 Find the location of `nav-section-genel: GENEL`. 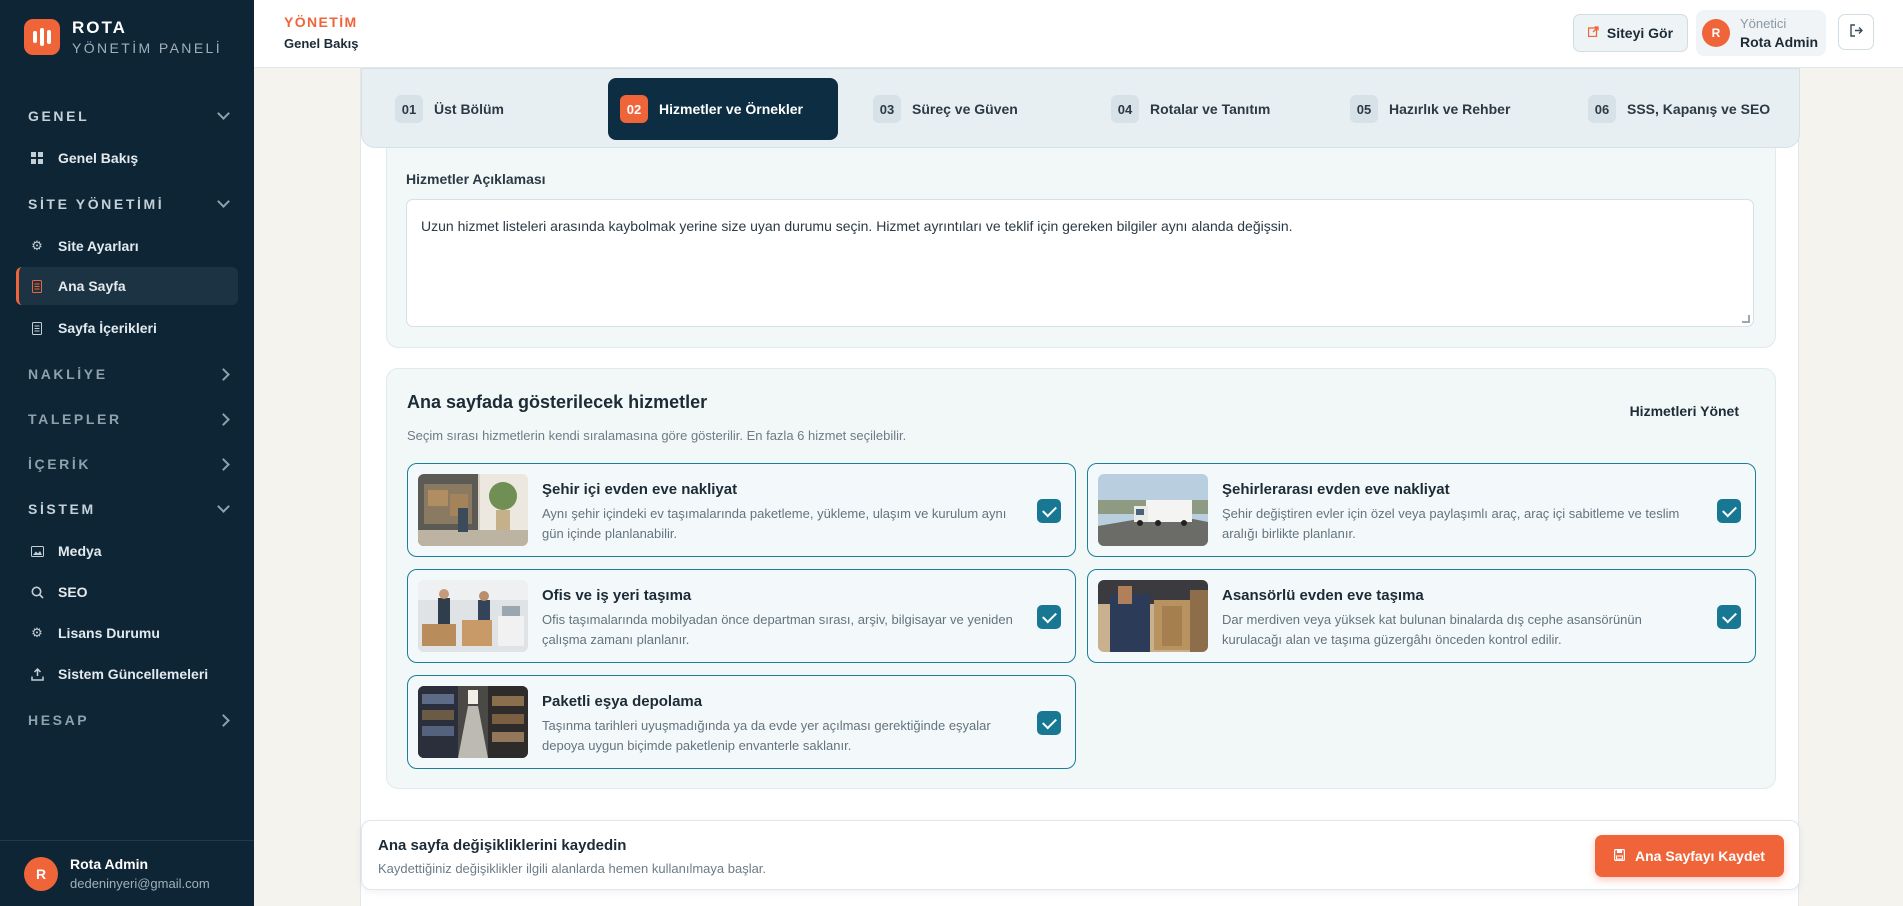

nav-section-genel: GENEL is located at coordinates (127, 116).